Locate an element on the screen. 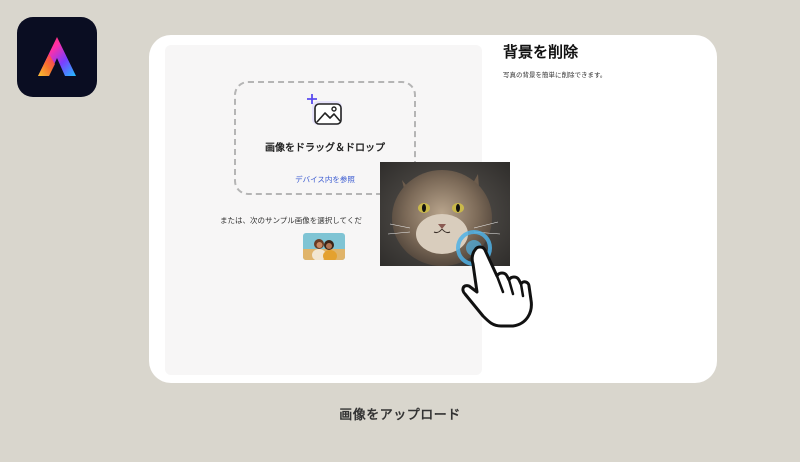 Image resolution: width=800 pixels, height=462 pixels. sample-photo-people is located at coordinates (324, 246).